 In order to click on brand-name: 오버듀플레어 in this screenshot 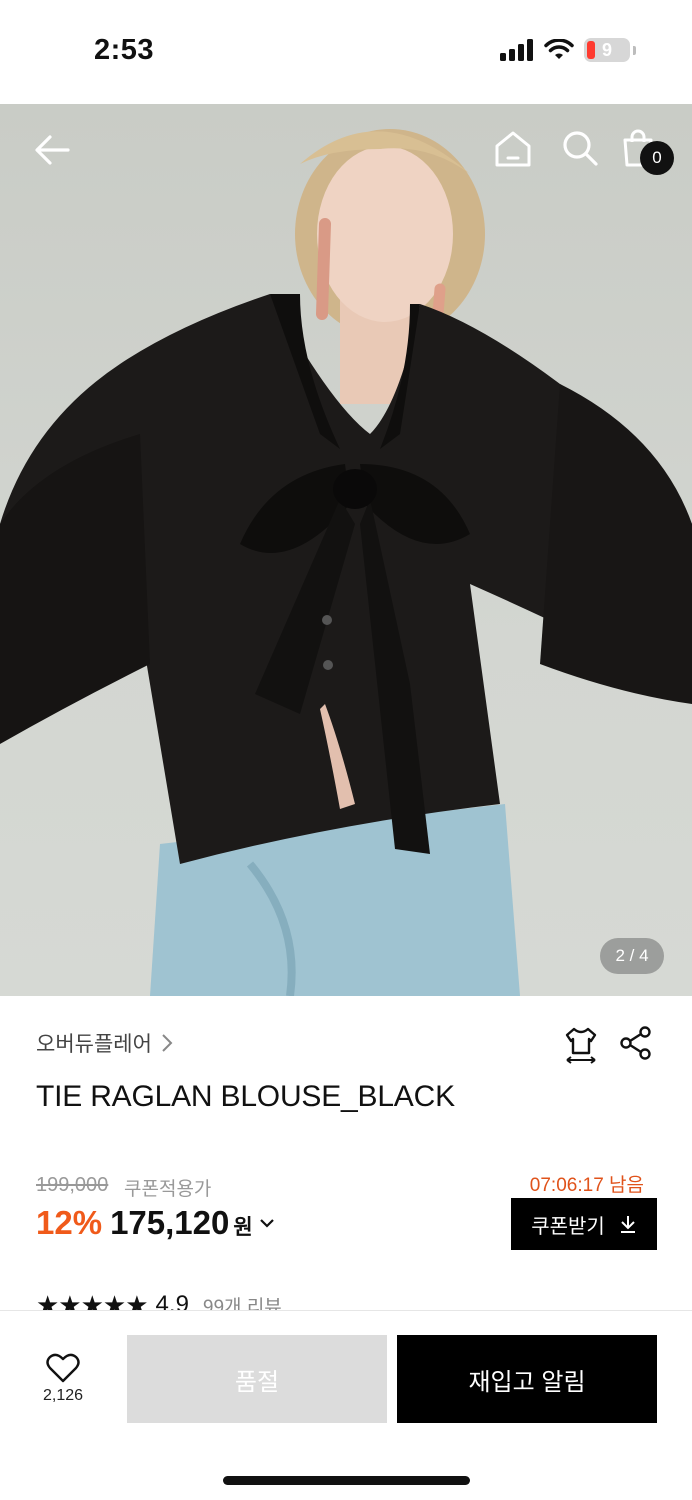, I will do `click(94, 1044)`.